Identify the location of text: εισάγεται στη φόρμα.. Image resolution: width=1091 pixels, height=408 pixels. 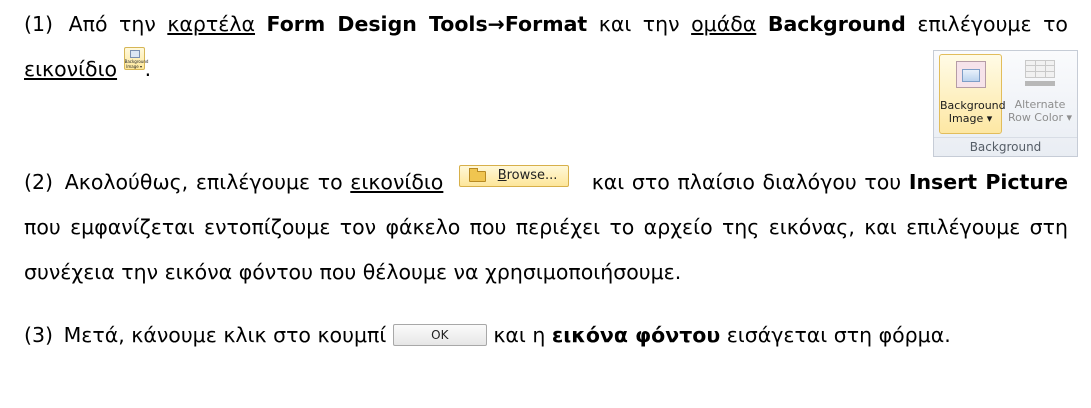
(835, 335).